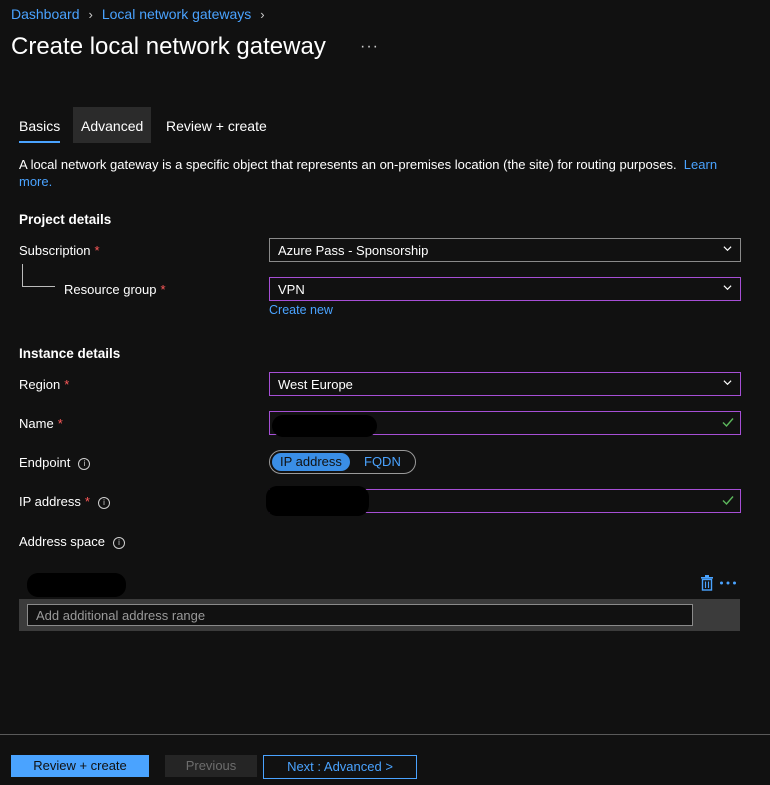 This screenshot has width=770, height=785. Describe the element at coordinates (45, 462) in the screenshot. I see `endpoint-label-text: Endpoint` at that location.